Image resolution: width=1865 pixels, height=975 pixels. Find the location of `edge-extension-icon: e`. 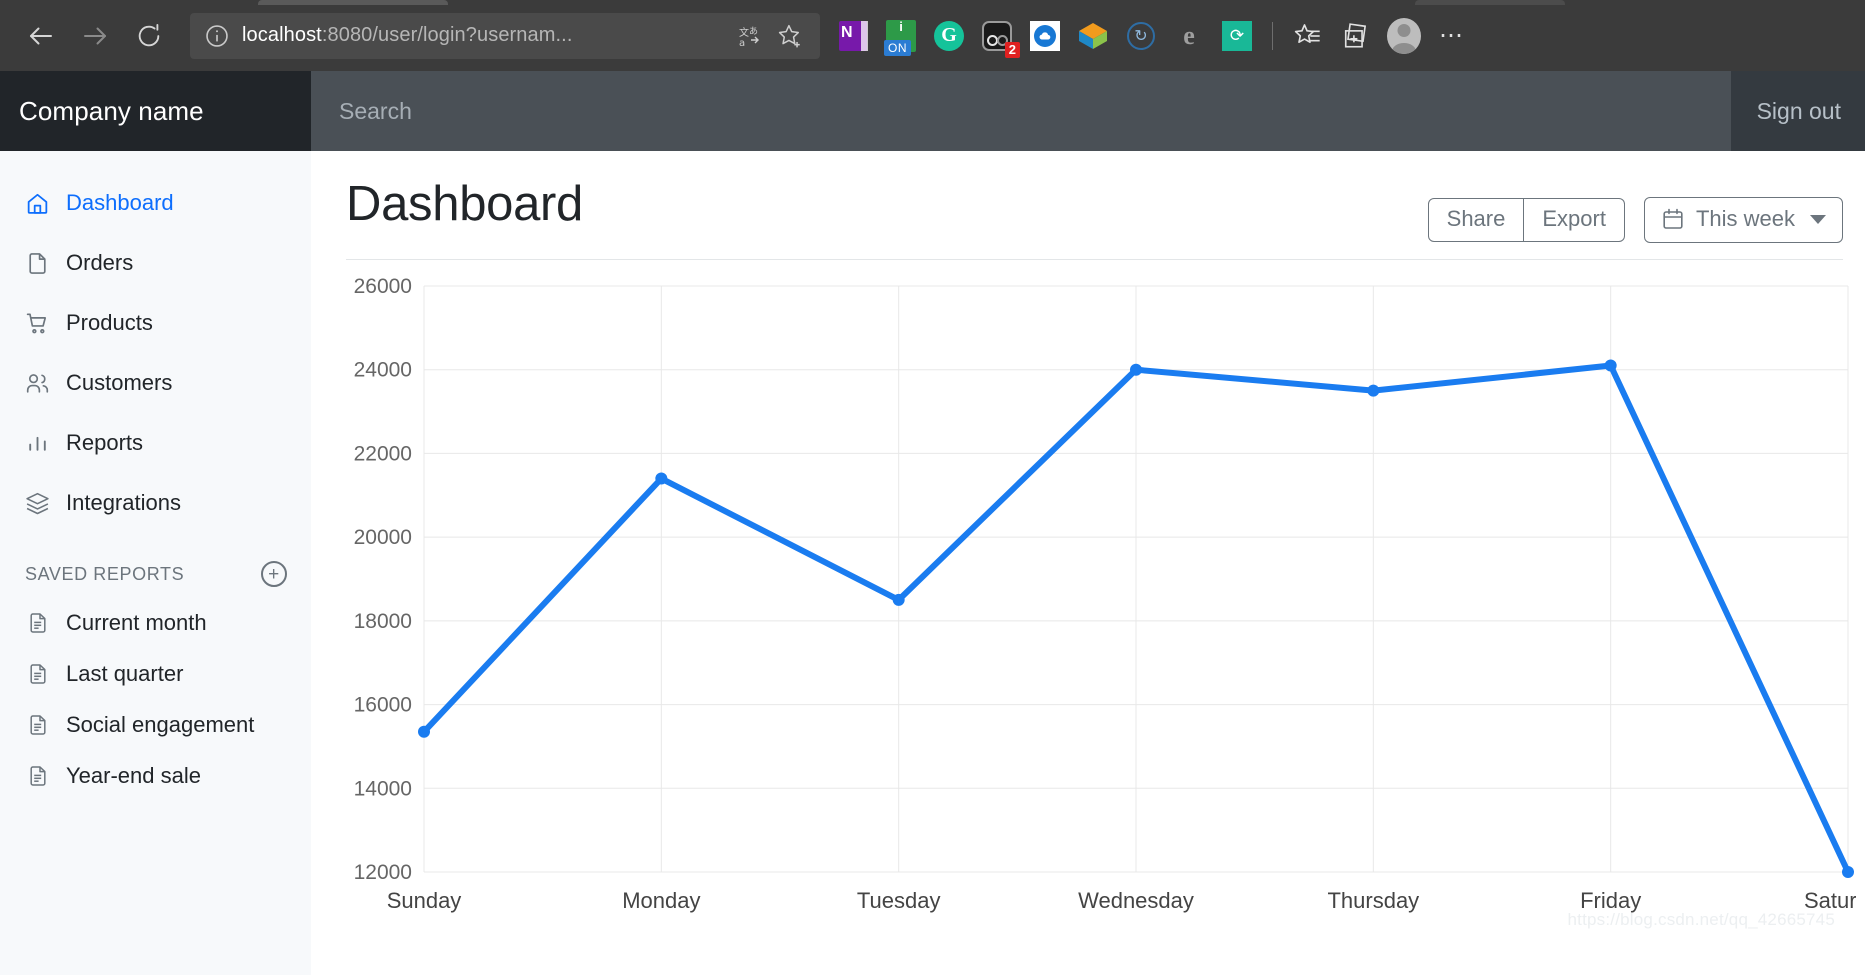

edge-extension-icon: e is located at coordinates (1189, 36).